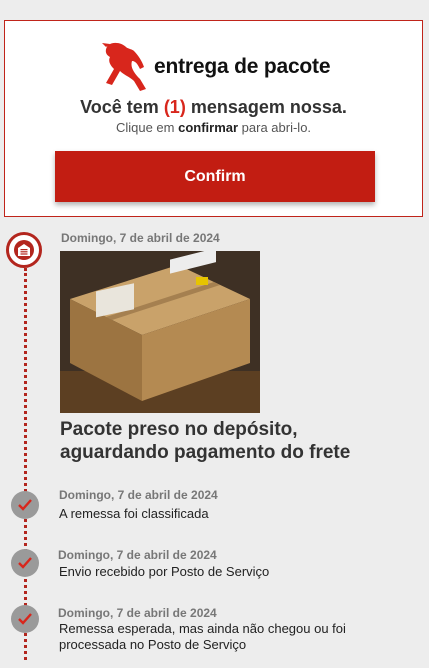 Image resolution: width=429 pixels, height=668 pixels. Describe the element at coordinates (242, 66) in the screenshot. I see `brand-name: entrega de pacote` at that location.